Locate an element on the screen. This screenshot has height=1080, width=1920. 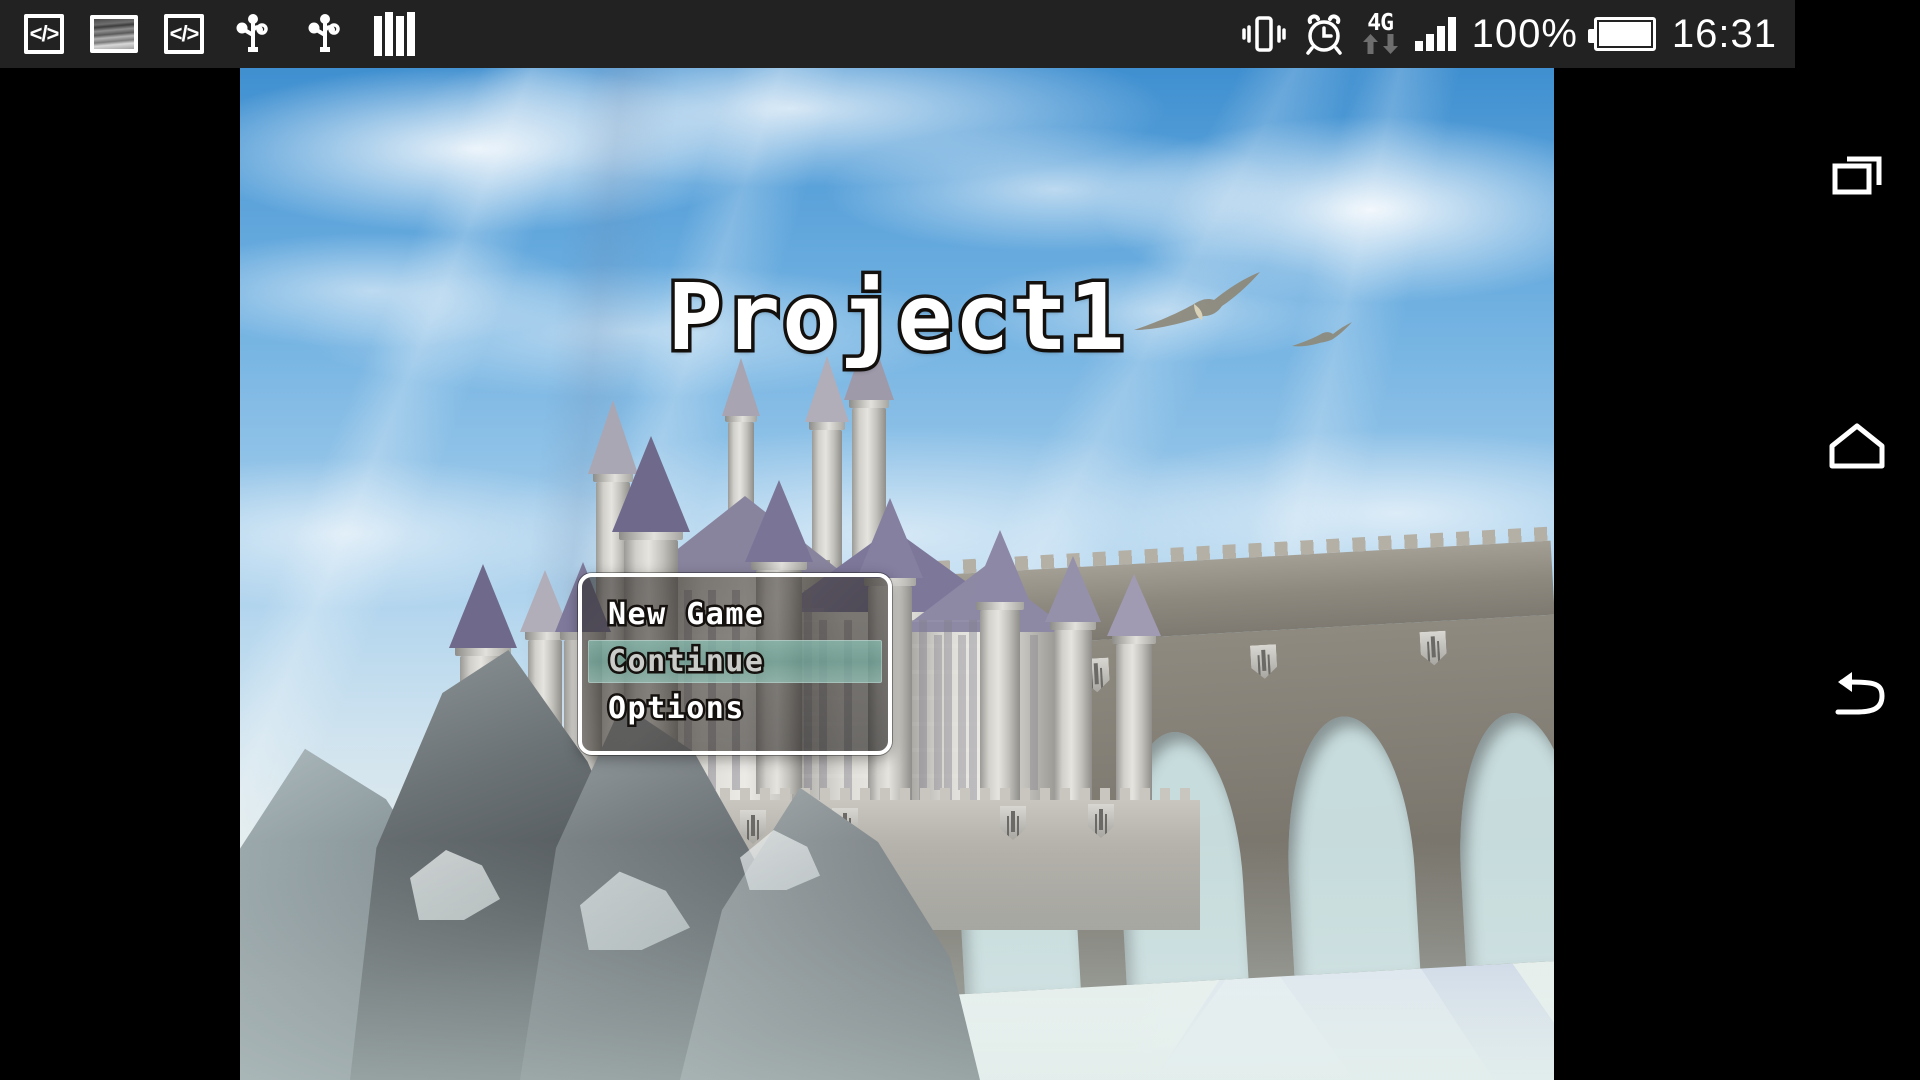
signal-bars-icon is located at coordinates (1435, 34).